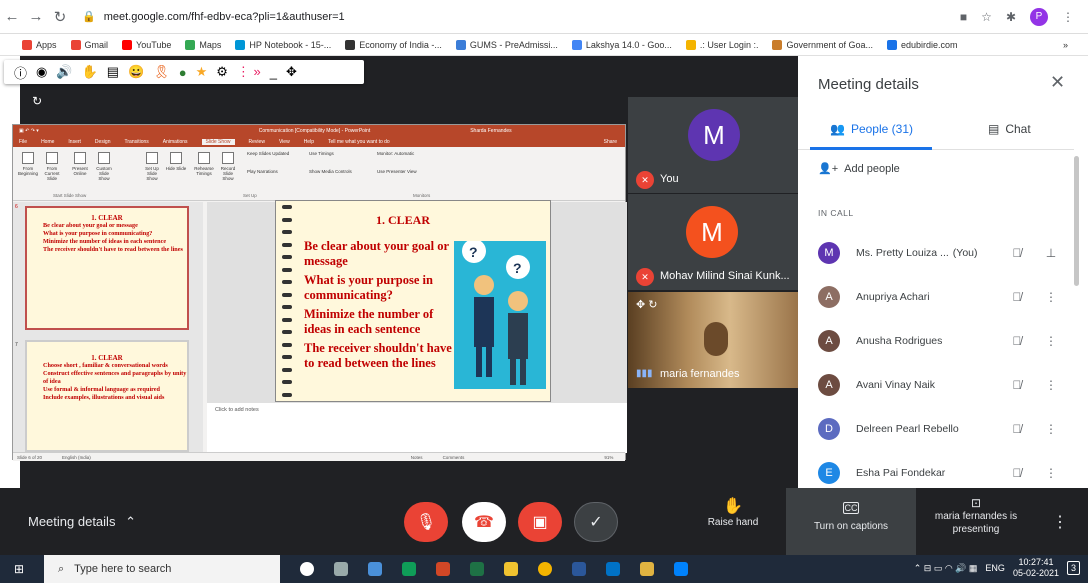 The height and width of the screenshot is (583, 1088). I want to click on reload-icon: ↻, so click(60, 17).